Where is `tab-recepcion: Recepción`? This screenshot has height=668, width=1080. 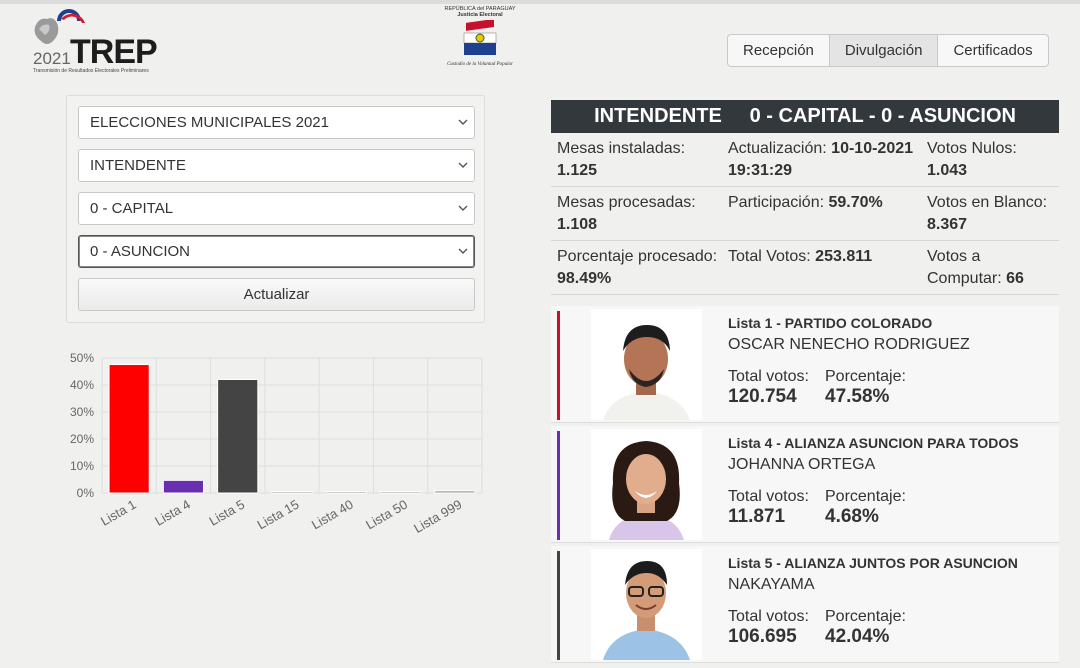 tab-recepcion: Recepción is located at coordinates (779, 50).